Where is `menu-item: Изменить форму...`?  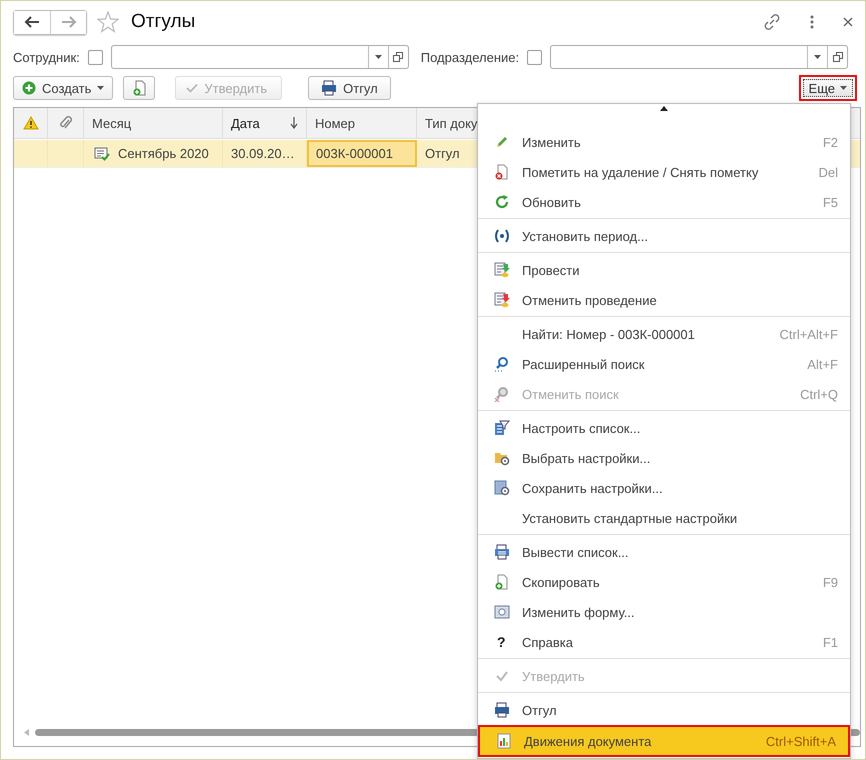
menu-item: Изменить форму... is located at coordinates (664, 612).